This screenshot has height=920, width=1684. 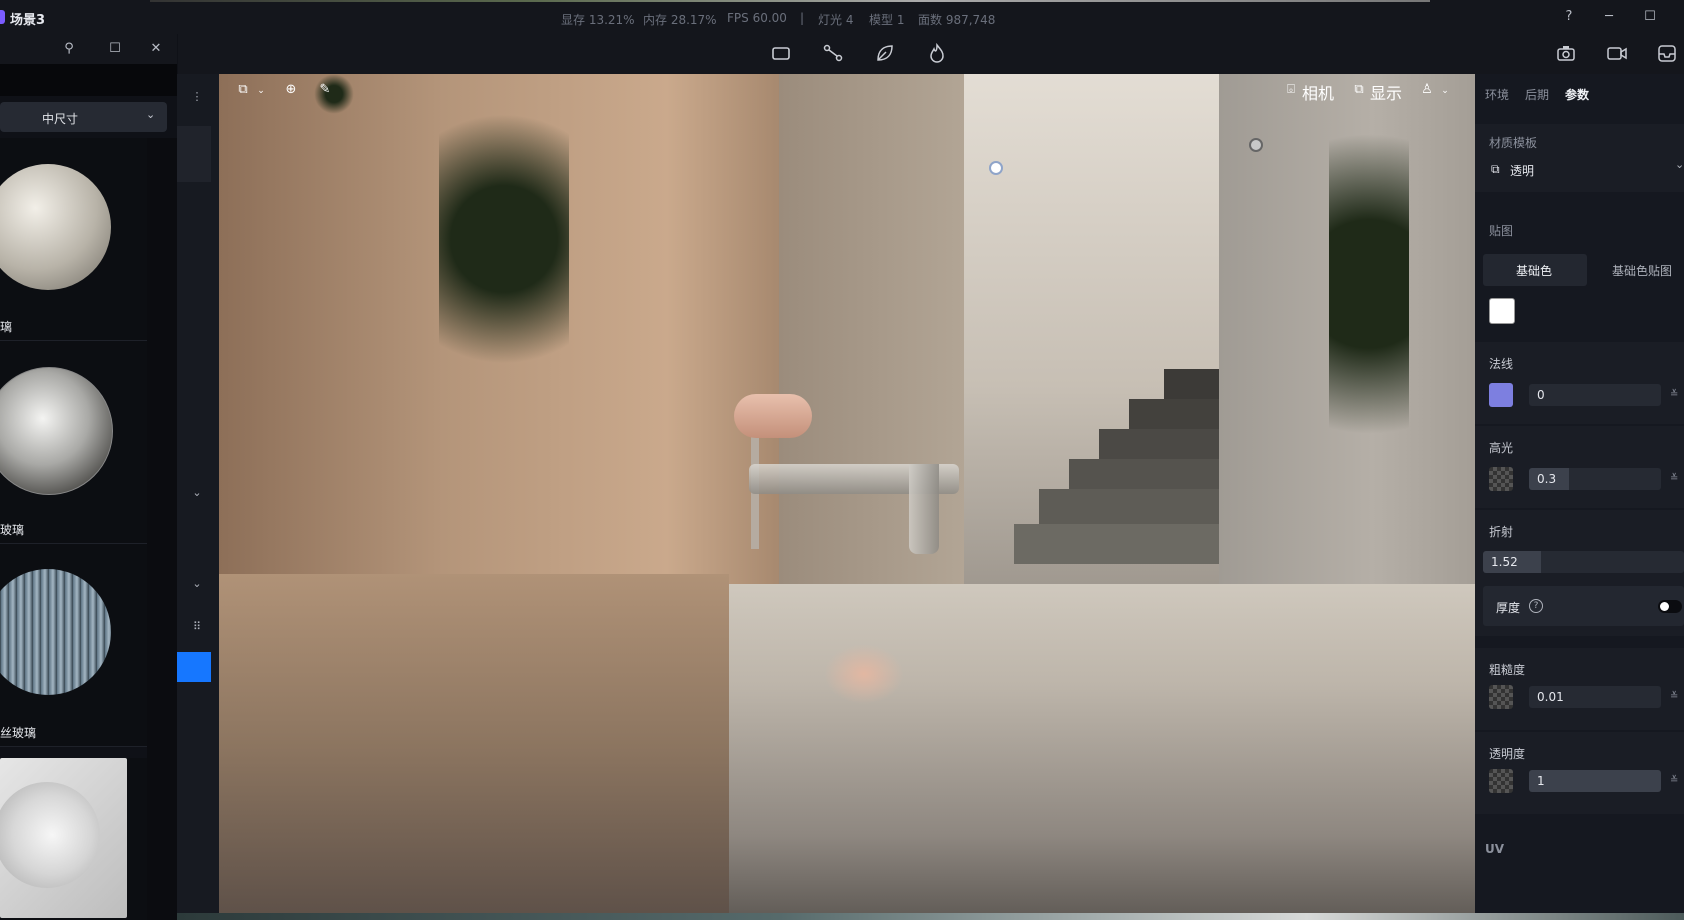 I want to click on stat-faces: 面数 987,748, so click(x=957, y=20).